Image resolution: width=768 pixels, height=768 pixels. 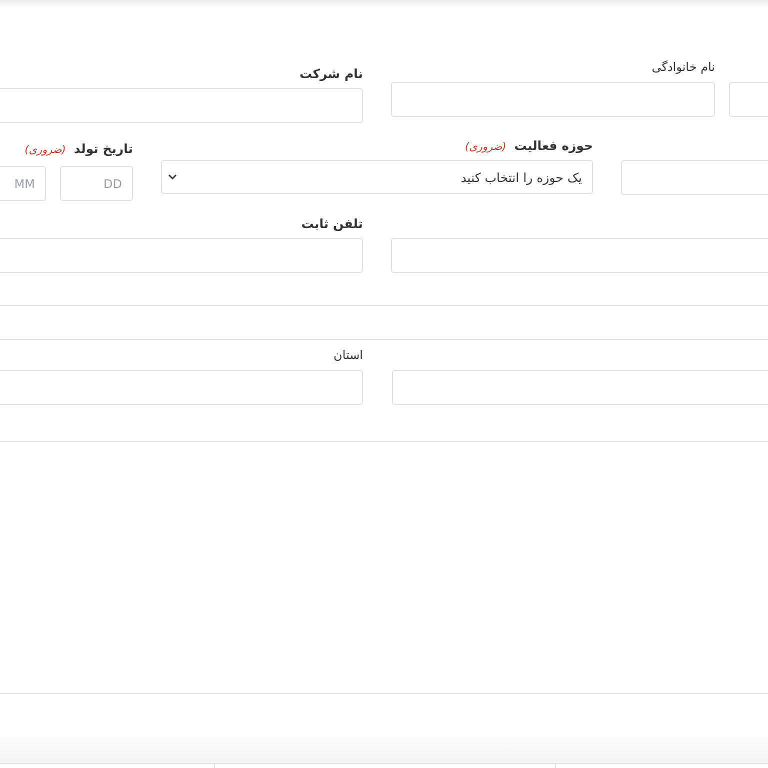 I want to click on field-label: استان, so click(x=348, y=355).